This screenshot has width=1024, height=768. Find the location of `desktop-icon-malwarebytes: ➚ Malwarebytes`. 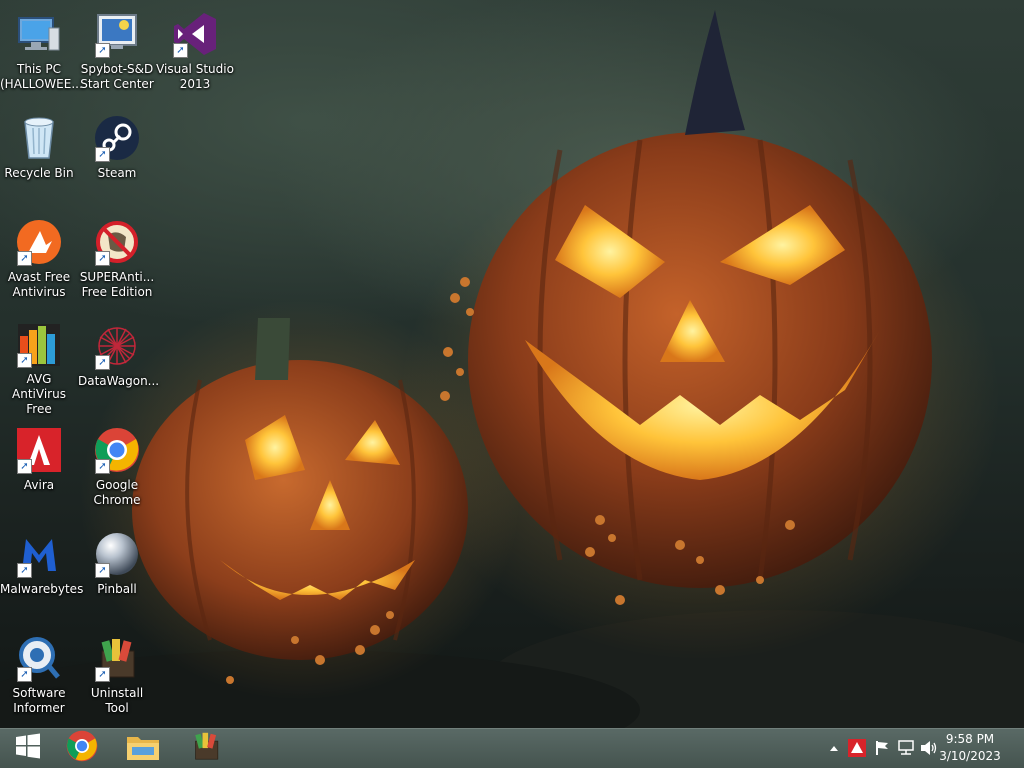

desktop-icon-malwarebytes: ➚ Malwarebytes is located at coordinates (42, 572).